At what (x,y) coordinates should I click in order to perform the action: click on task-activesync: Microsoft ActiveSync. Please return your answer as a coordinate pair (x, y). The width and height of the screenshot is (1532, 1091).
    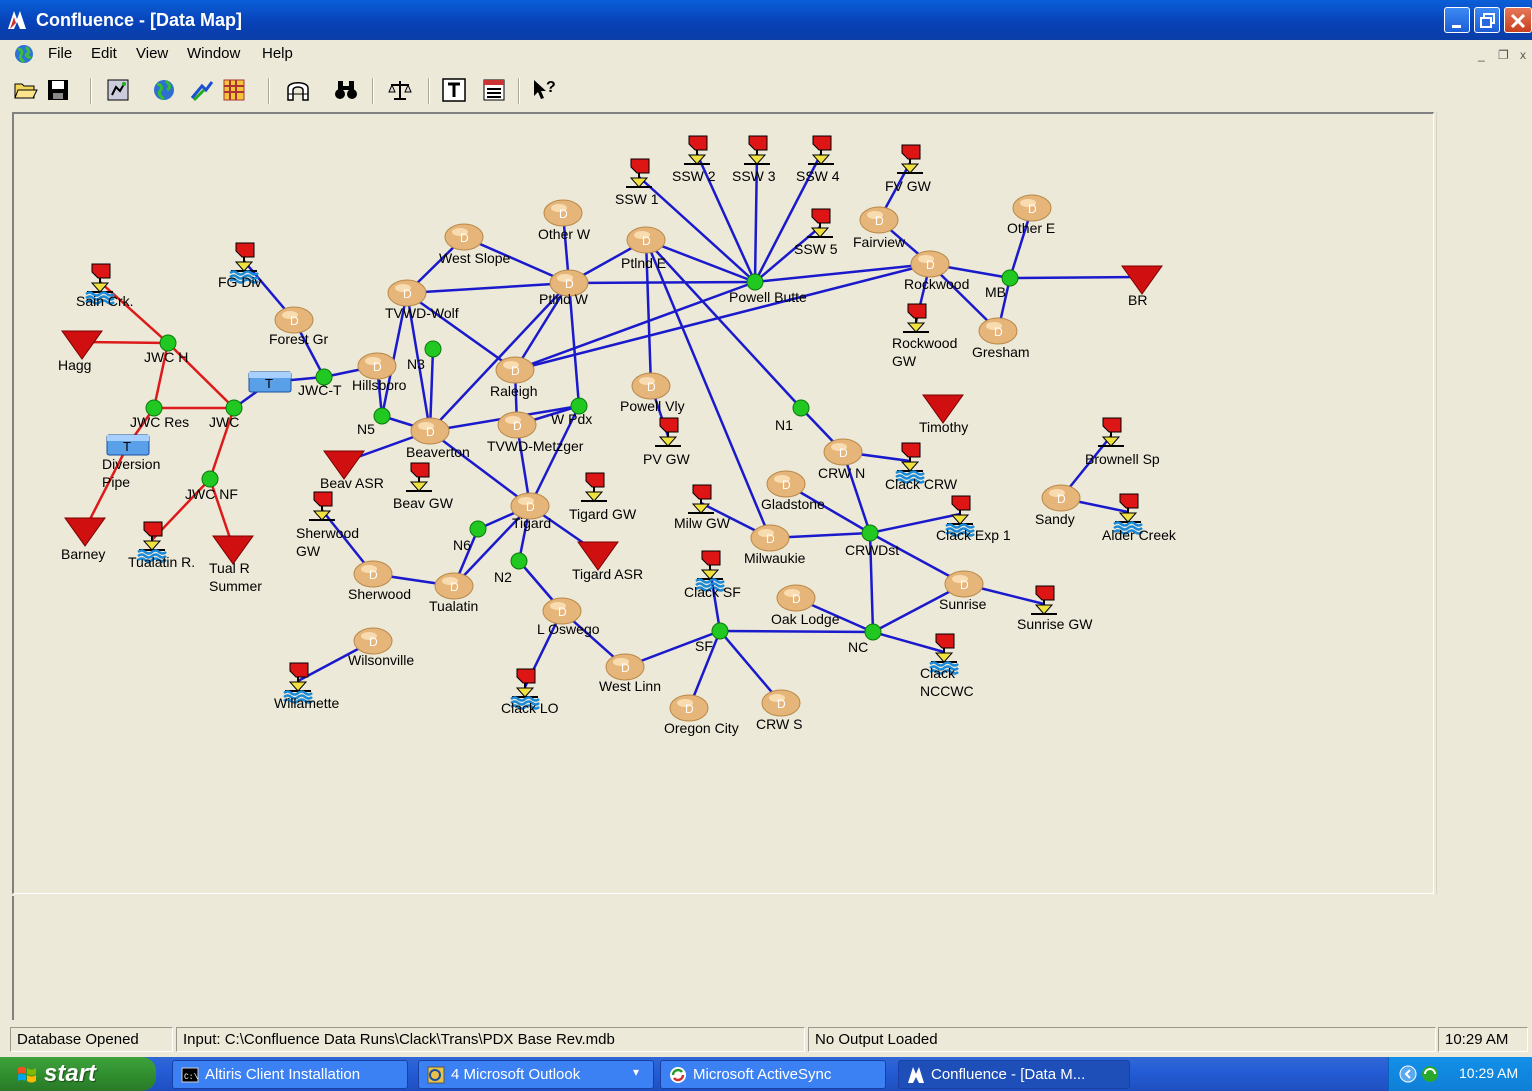
    Looking at the image, I should click on (773, 1074).